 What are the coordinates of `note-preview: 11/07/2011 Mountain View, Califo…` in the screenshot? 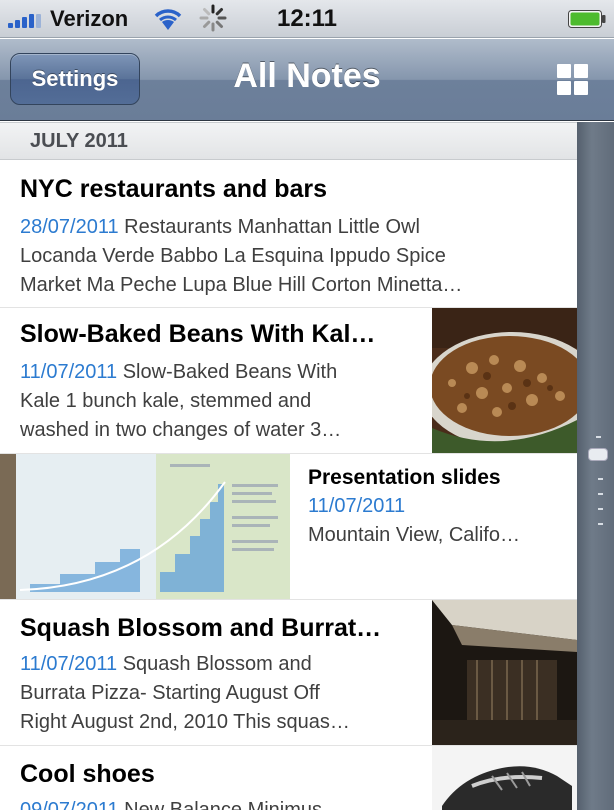 It's located at (414, 520).